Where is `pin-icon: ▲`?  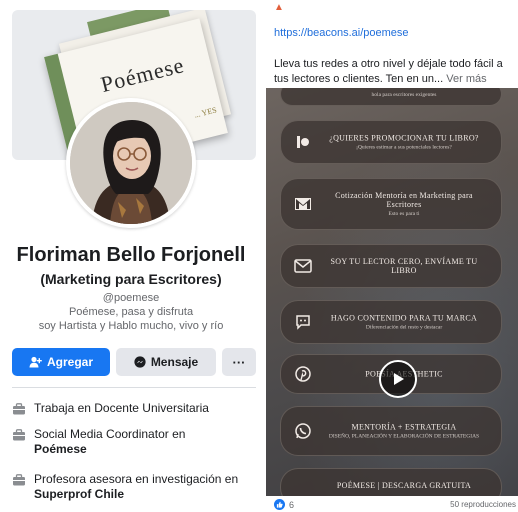 pin-icon: ▲ is located at coordinates (279, 7).